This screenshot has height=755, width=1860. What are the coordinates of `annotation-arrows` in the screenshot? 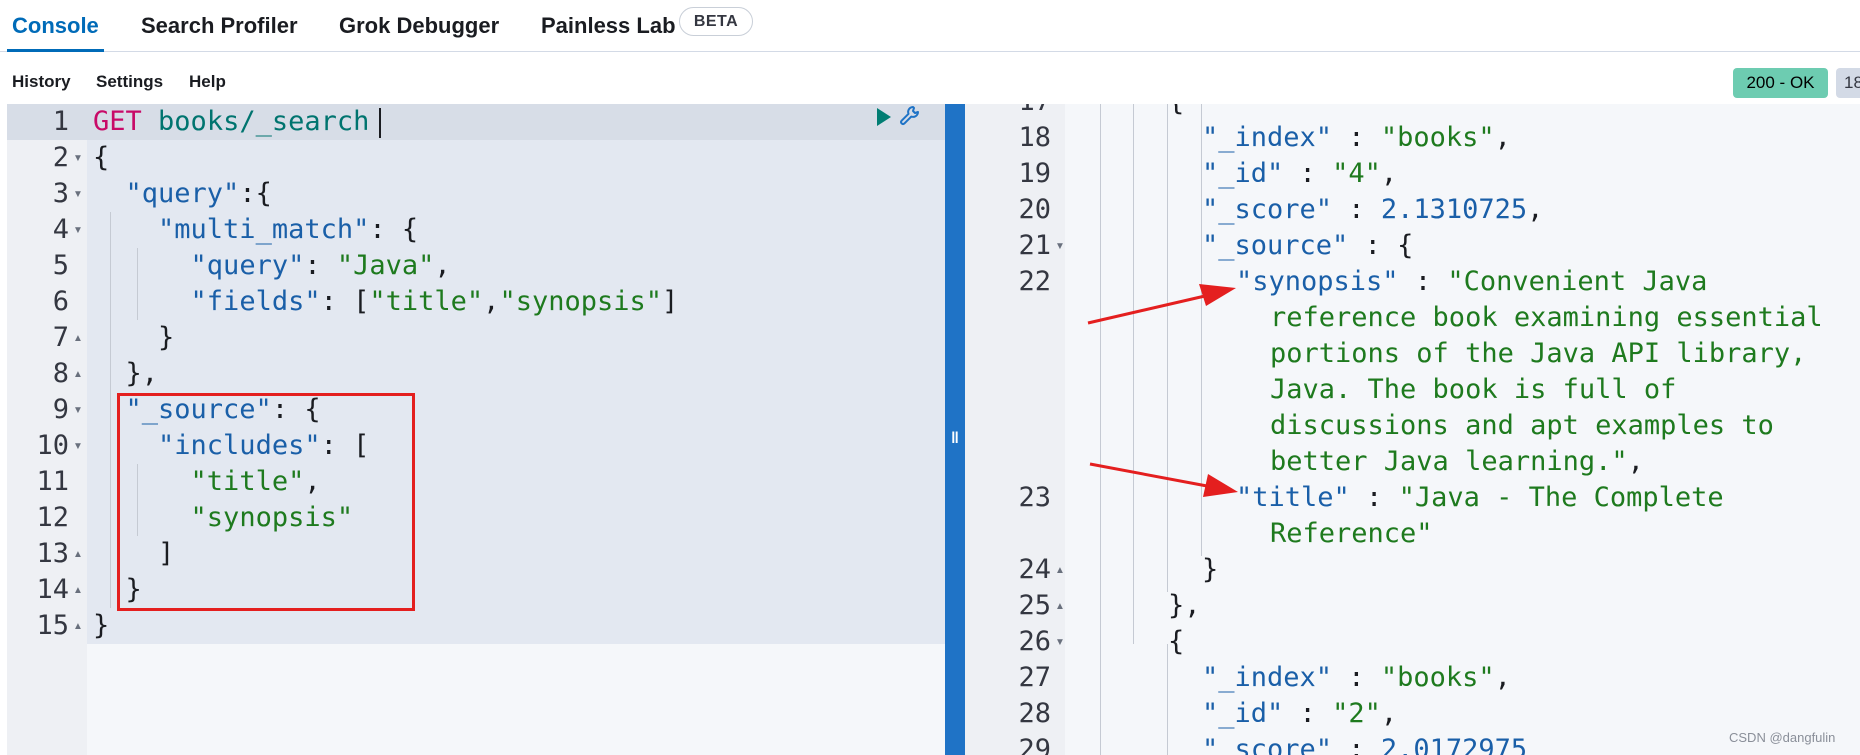 It's located at (1162, 390).